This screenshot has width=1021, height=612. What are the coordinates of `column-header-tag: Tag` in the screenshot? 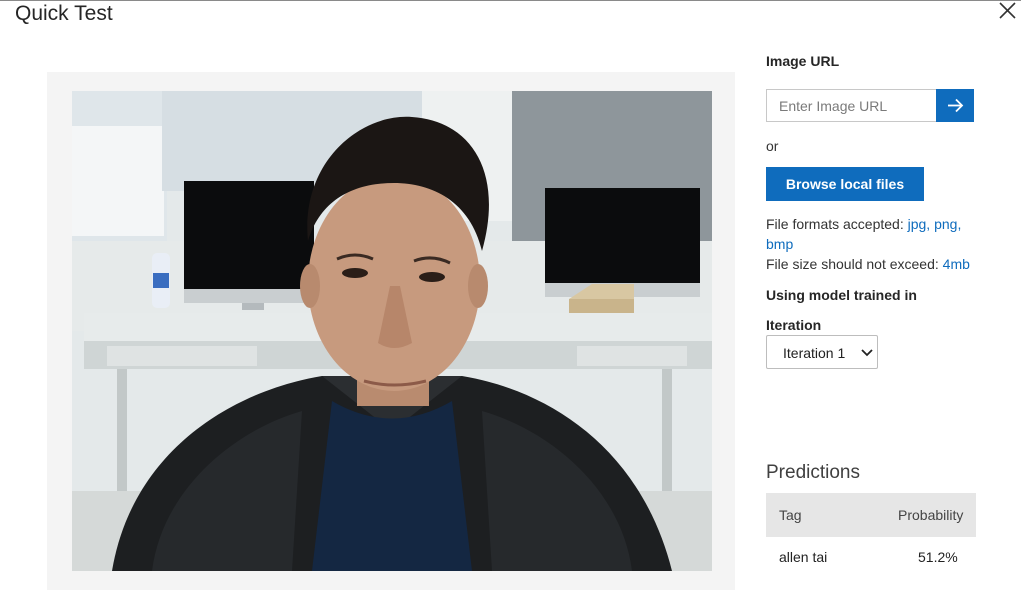 It's located at (790, 515).